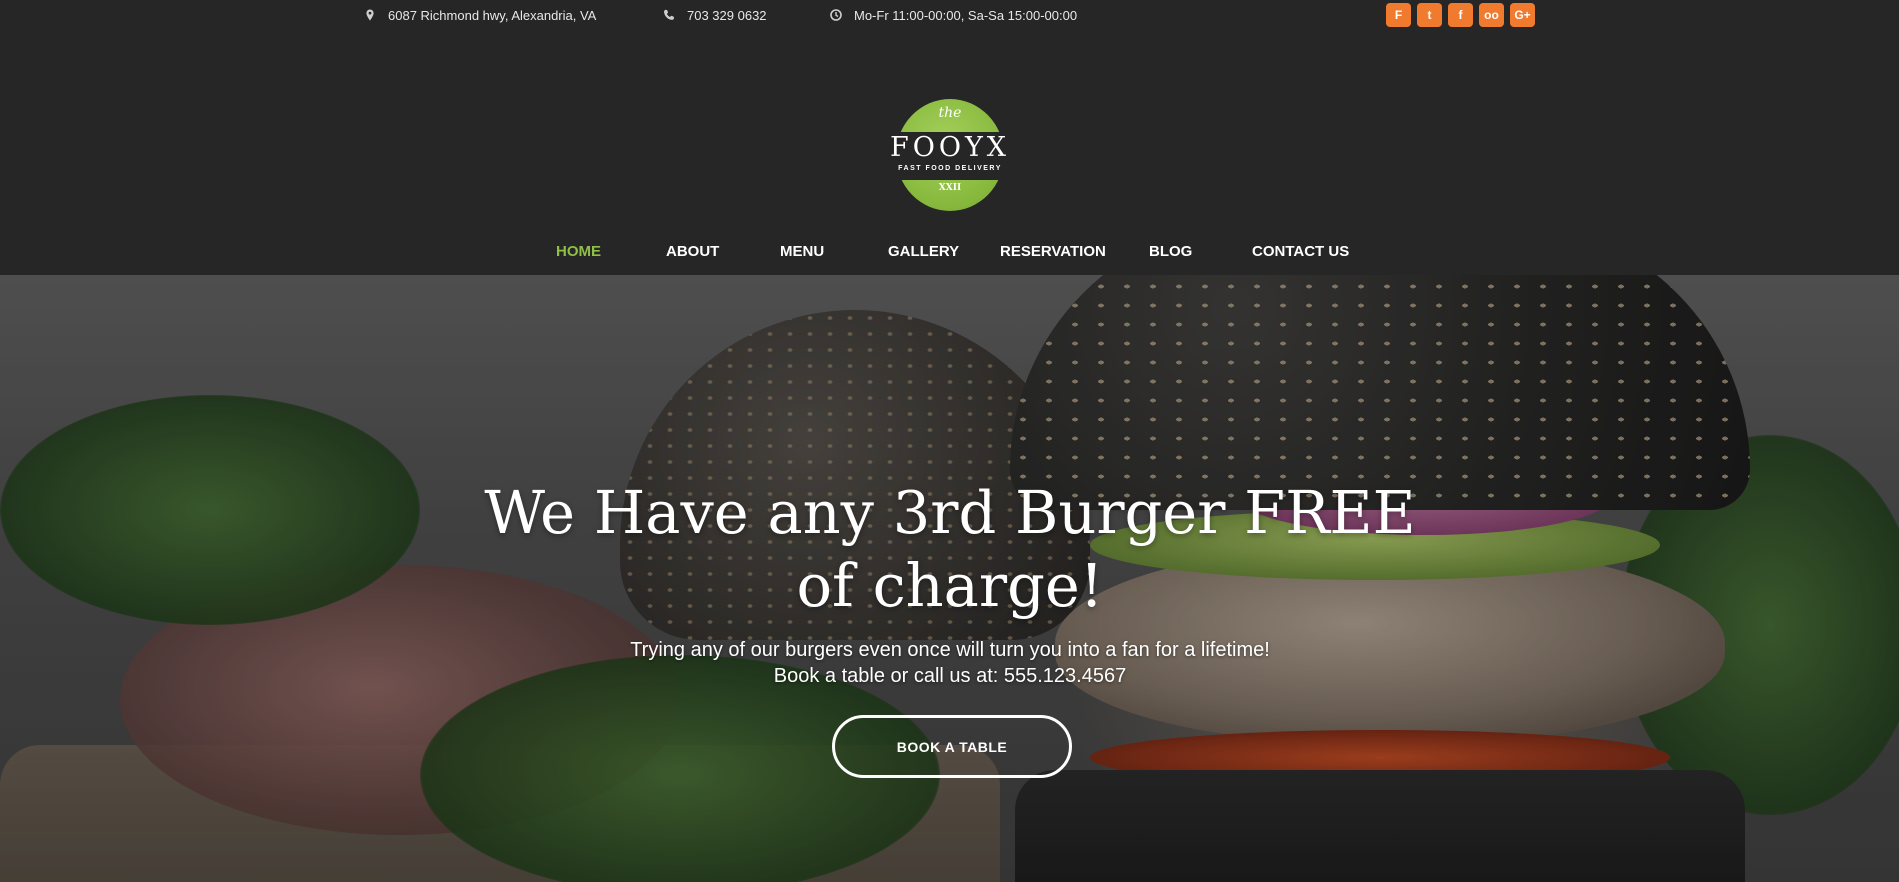 The width and height of the screenshot is (1899, 882). I want to click on nav-item-menu: MENU, so click(802, 252).